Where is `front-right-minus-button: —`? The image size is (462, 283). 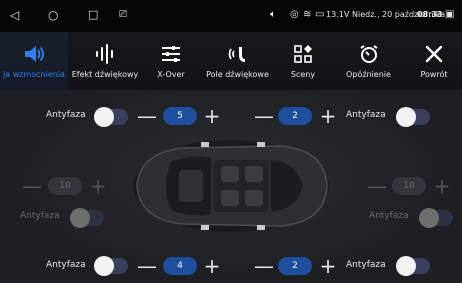 front-right-minus-button: — is located at coordinates (264, 116).